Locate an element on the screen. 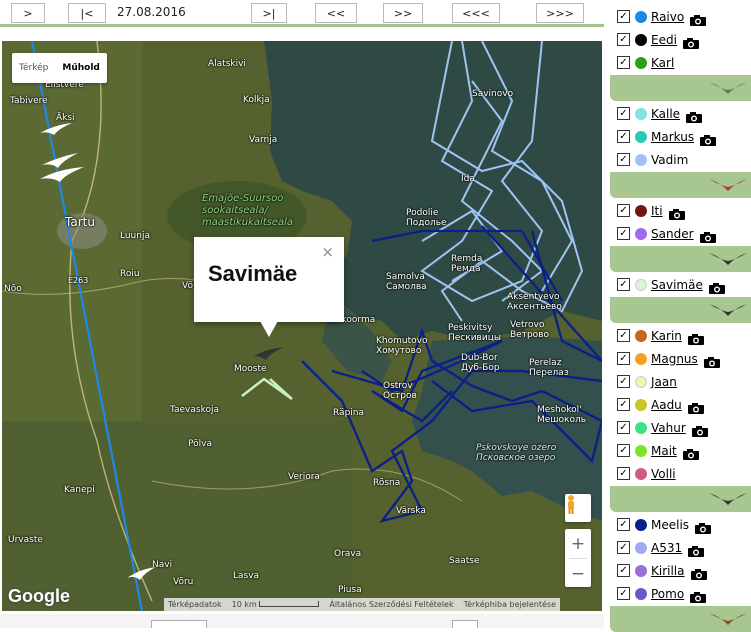 The image size is (751, 632). bird-name-link: Vahur is located at coordinates (668, 428).